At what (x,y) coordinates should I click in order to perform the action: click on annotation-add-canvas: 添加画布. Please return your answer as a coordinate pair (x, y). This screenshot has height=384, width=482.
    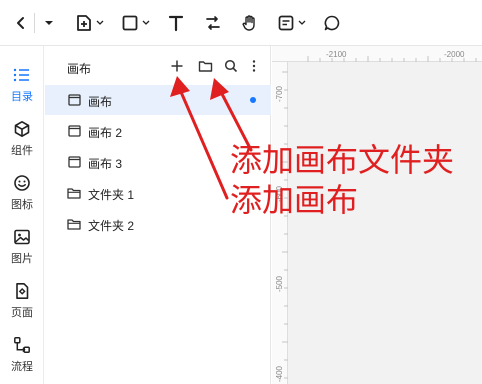
    Looking at the image, I should click on (294, 200).